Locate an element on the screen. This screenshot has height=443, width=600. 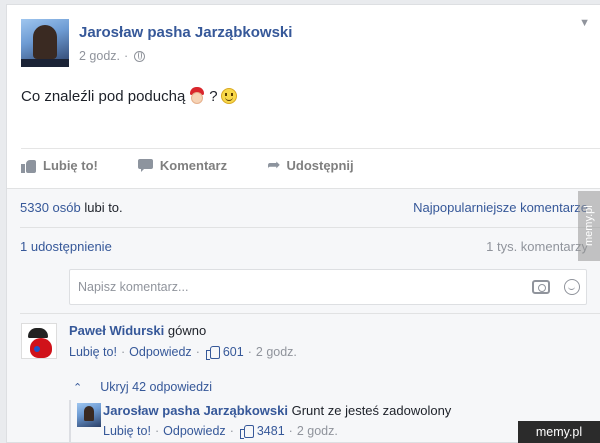
like-button: Lubię to! is located at coordinates (59, 165).